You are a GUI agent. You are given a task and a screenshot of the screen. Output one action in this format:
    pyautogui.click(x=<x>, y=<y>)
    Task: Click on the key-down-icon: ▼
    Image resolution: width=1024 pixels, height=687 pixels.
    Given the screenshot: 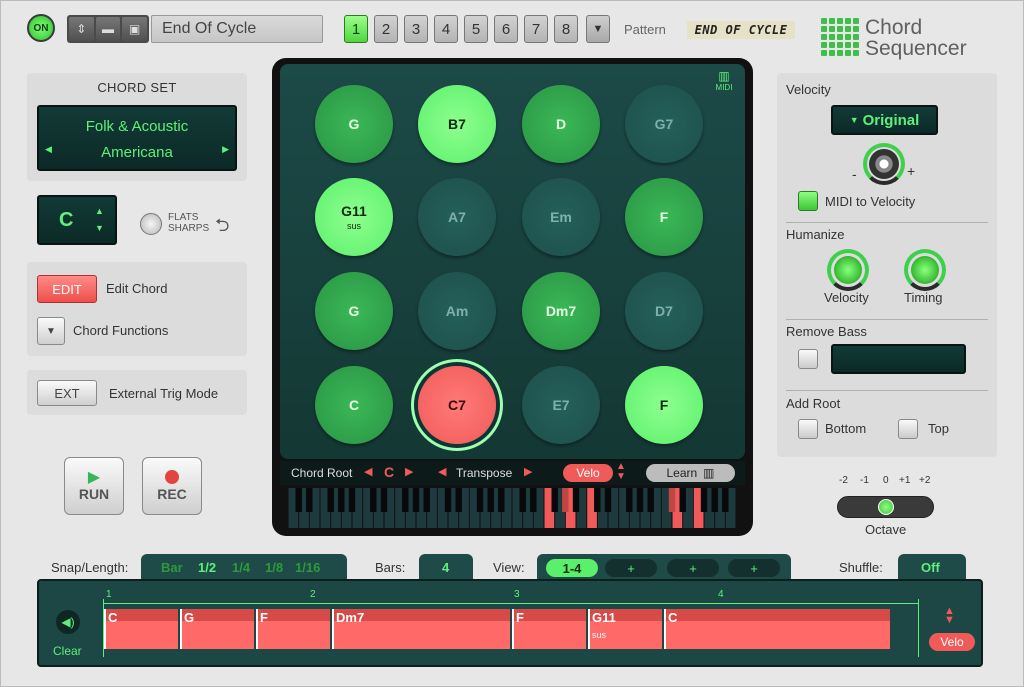 What is the action you would take?
    pyautogui.click(x=99, y=228)
    